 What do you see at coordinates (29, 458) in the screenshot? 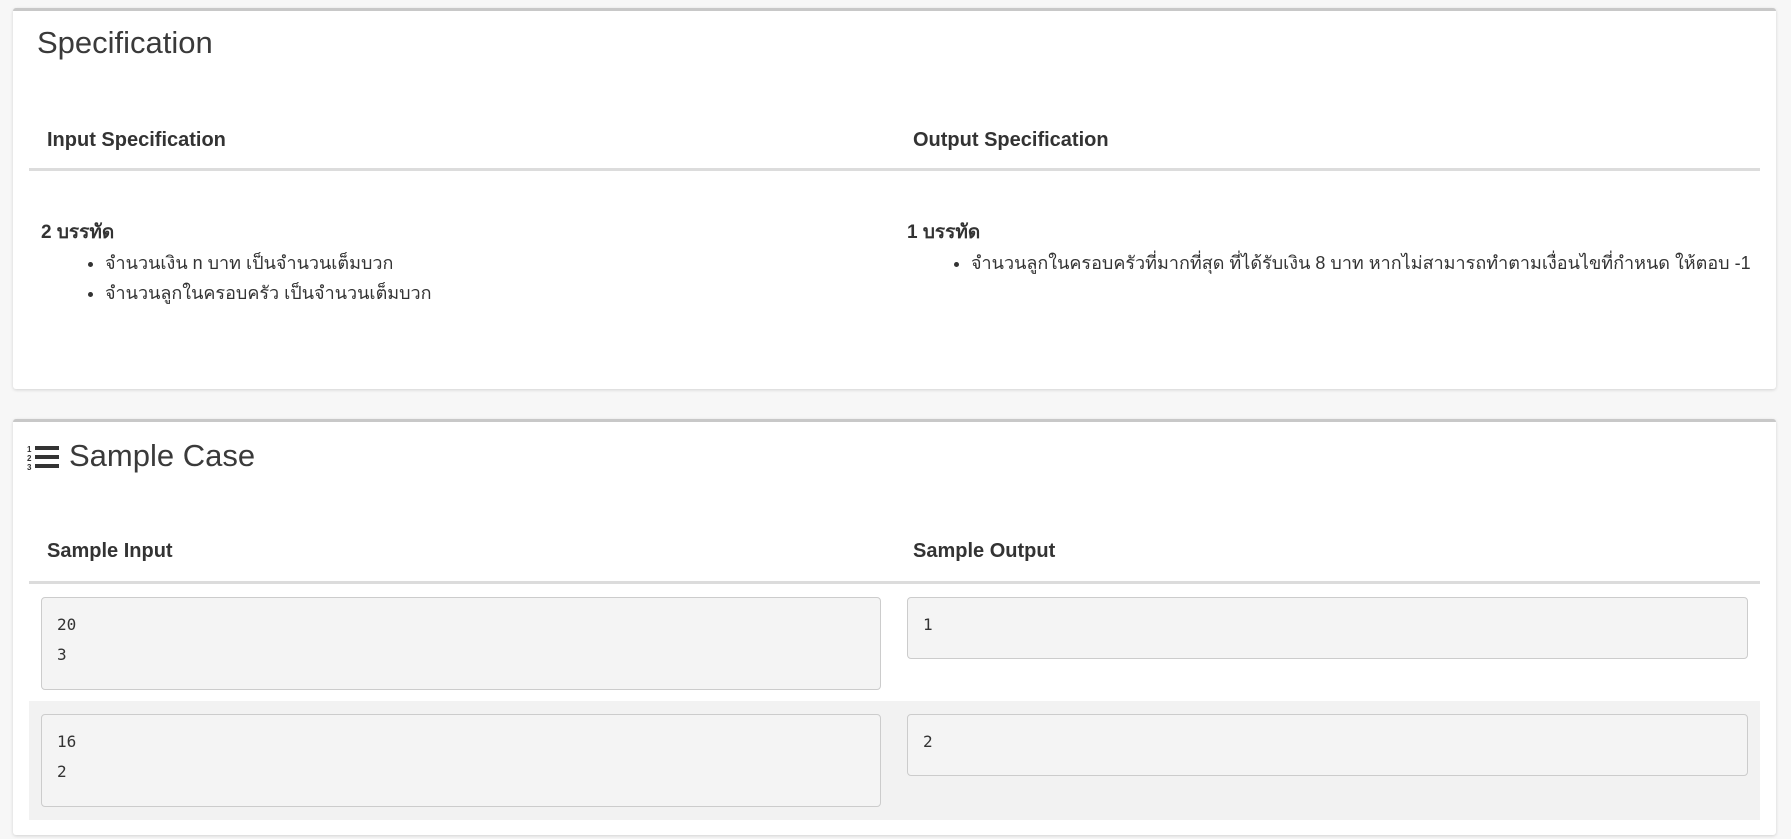
I see `svg-text: 2` at bounding box center [29, 458].